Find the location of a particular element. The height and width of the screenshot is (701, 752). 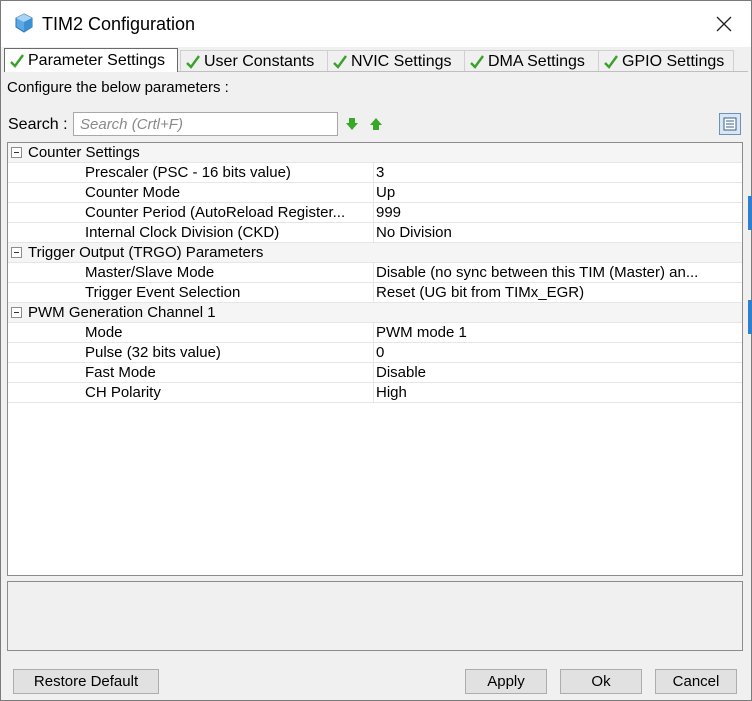

param-value: 3 is located at coordinates (556, 172).